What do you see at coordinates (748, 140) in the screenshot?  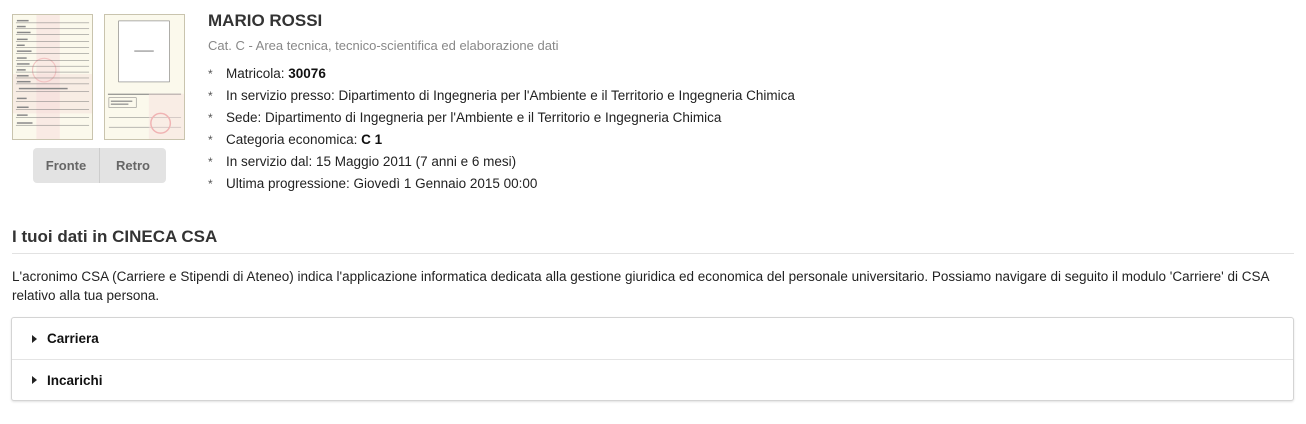 I see `detail-categoria-economica: * Categoria economica: C 1` at bounding box center [748, 140].